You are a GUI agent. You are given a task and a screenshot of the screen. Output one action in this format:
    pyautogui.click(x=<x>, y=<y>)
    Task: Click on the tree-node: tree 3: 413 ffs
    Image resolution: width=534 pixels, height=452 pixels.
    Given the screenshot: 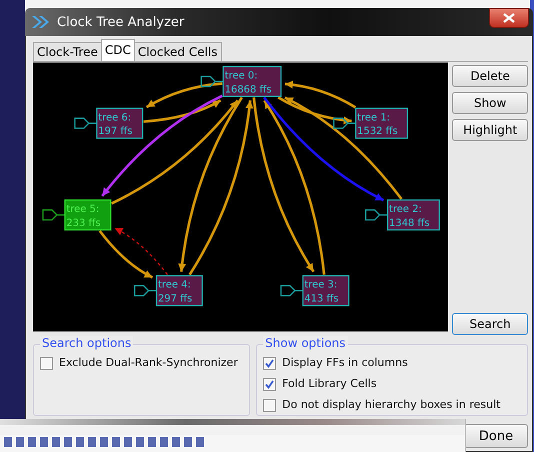 What is the action you would take?
    pyautogui.click(x=326, y=290)
    